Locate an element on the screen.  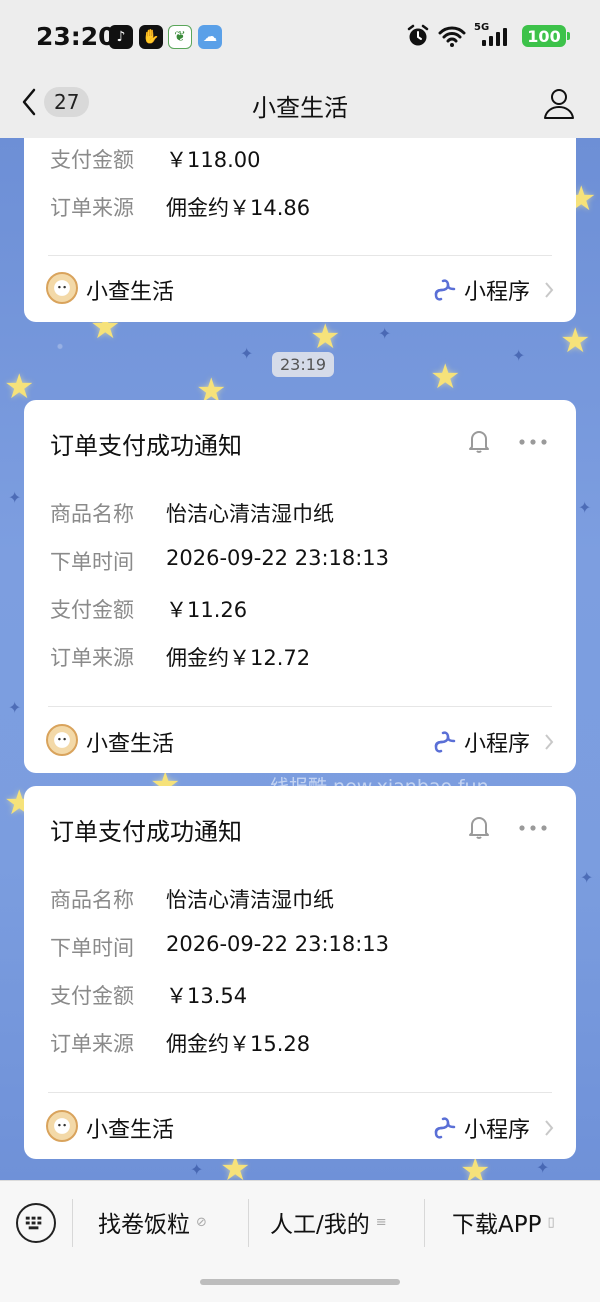
card-row: 支付金额 ￥118.00 is located at coordinates (155, 159).